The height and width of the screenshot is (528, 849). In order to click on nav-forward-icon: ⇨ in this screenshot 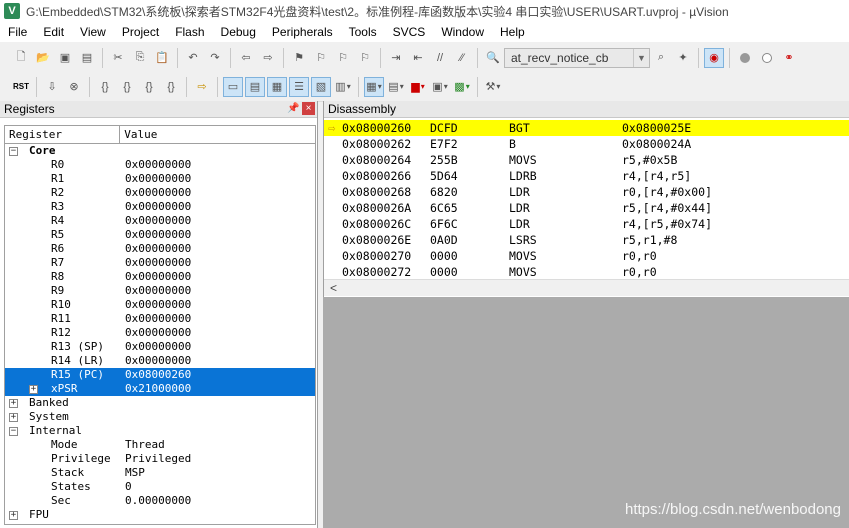, I will do `click(268, 58)`.